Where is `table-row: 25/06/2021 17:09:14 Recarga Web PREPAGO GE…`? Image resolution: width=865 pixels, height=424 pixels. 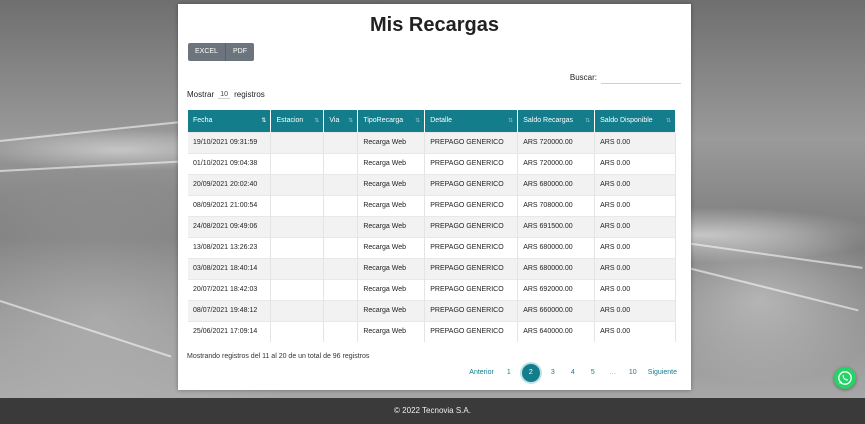
table-row: 25/06/2021 17:09:14 Recarga Web PREPAGO GE… is located at coordinates (432, 331).